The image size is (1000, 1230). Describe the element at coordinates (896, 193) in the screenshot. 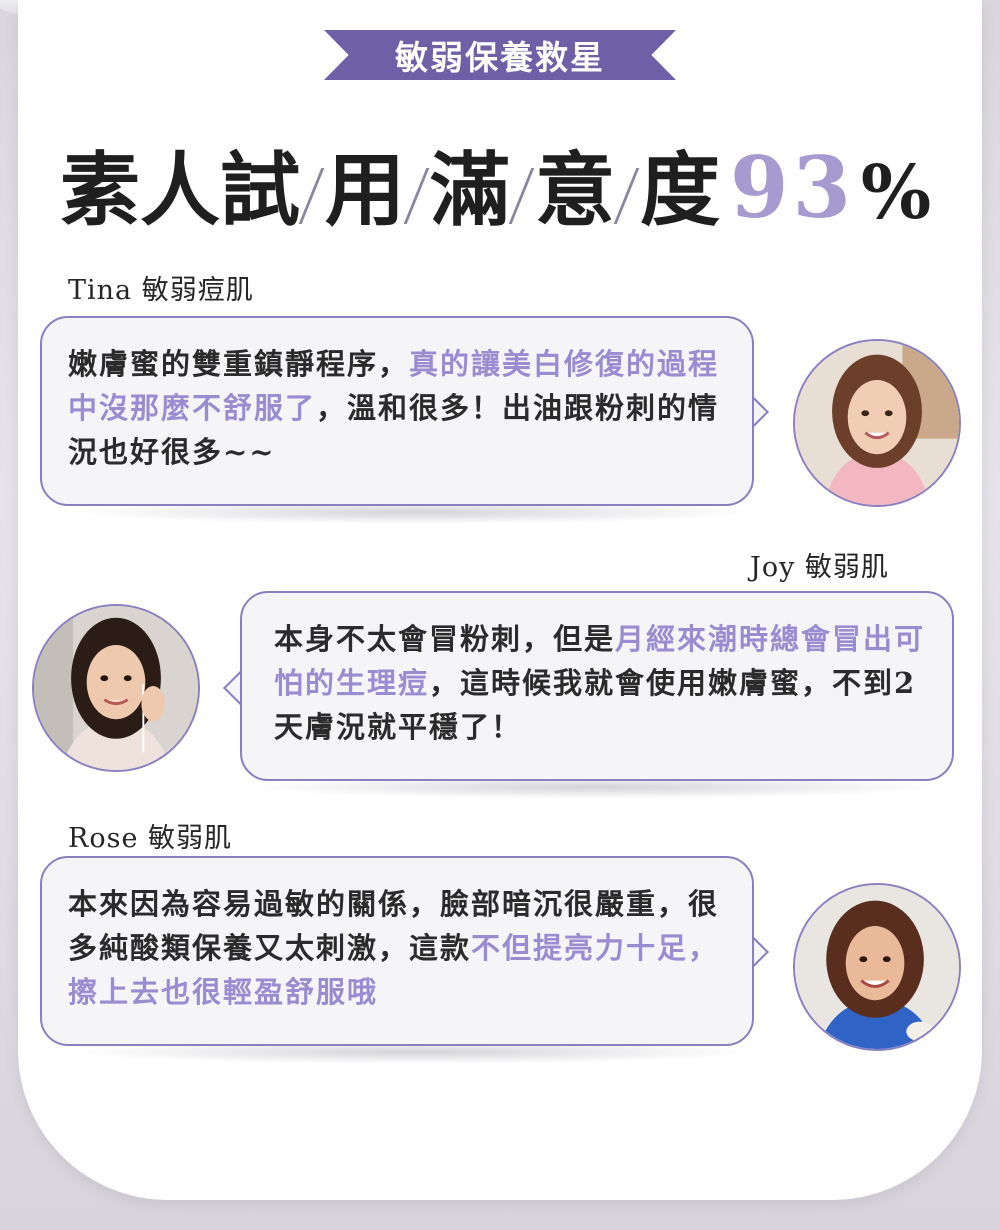

I see `percent-sign: %` at that location.